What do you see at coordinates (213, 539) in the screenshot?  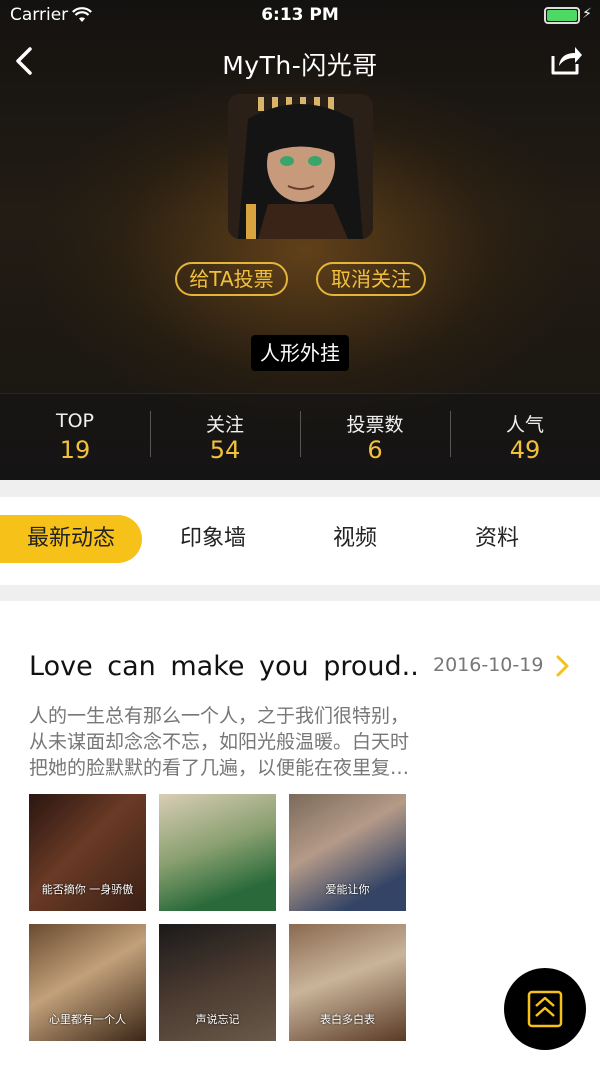 I see `tab-impression-wall: 印象墙` at bounding box center [213, 539].